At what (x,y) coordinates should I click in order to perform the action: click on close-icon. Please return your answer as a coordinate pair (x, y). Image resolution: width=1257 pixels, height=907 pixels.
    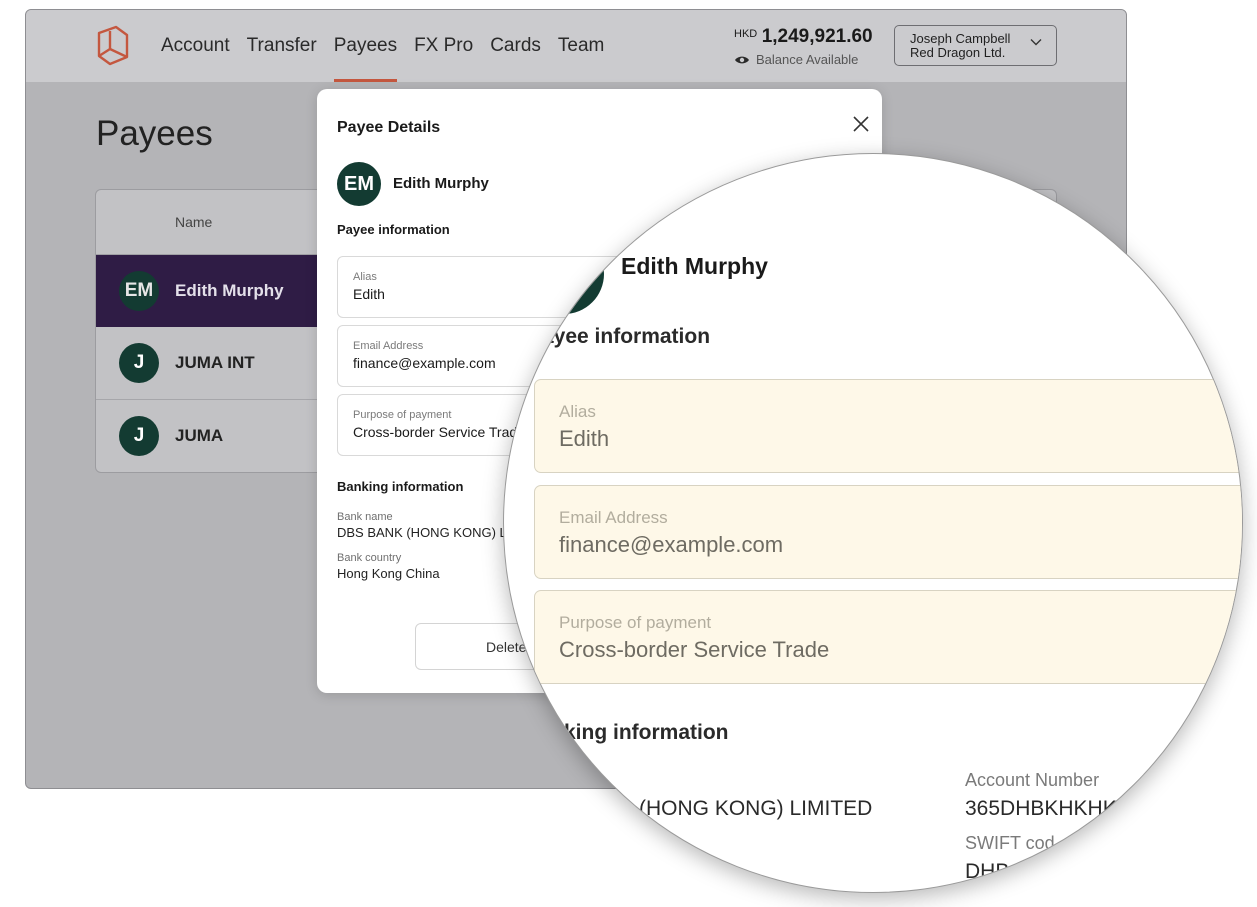
    Looking at the image, I should click on (861, 124).